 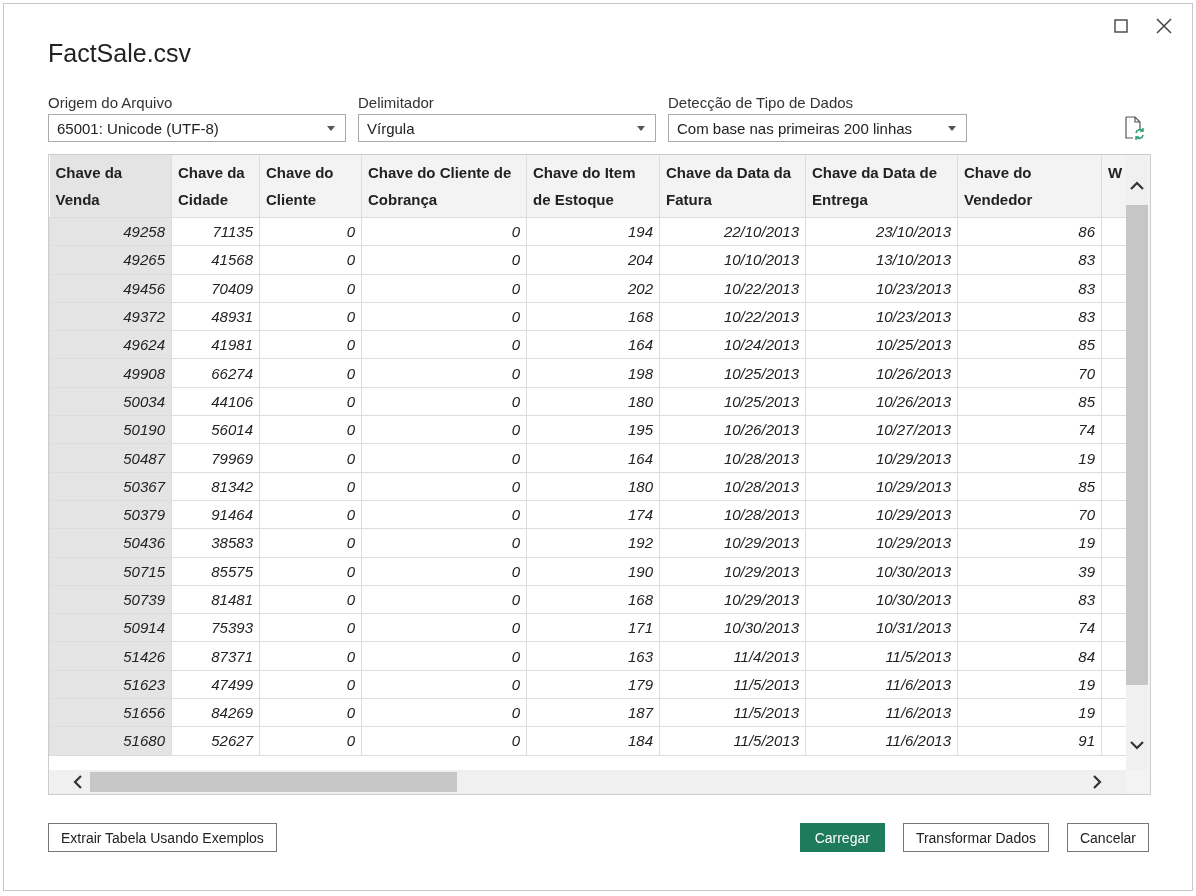 What do you see at coordinates (110, 712) in the screenshot?
I see `table-cell: 51656` at bounding box center [110, 712].